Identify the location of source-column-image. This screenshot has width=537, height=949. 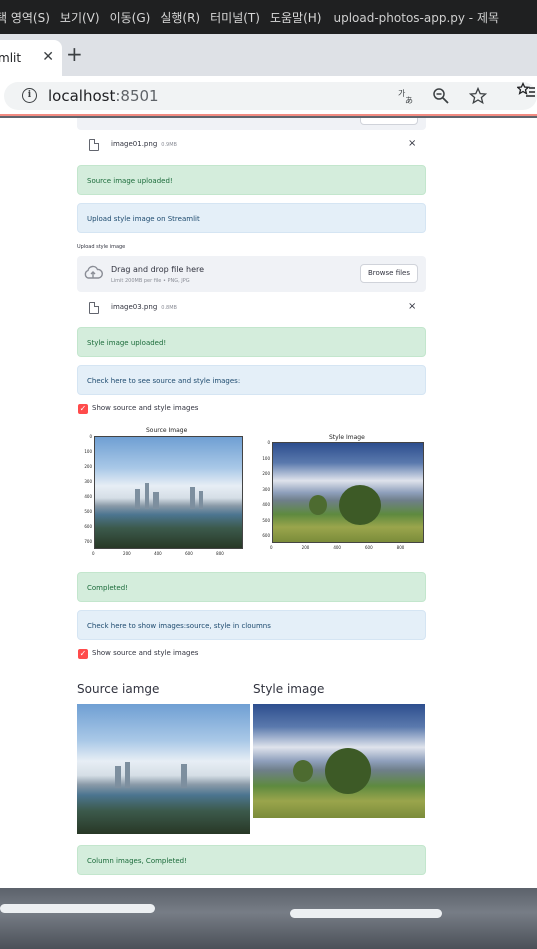
(163, 769).